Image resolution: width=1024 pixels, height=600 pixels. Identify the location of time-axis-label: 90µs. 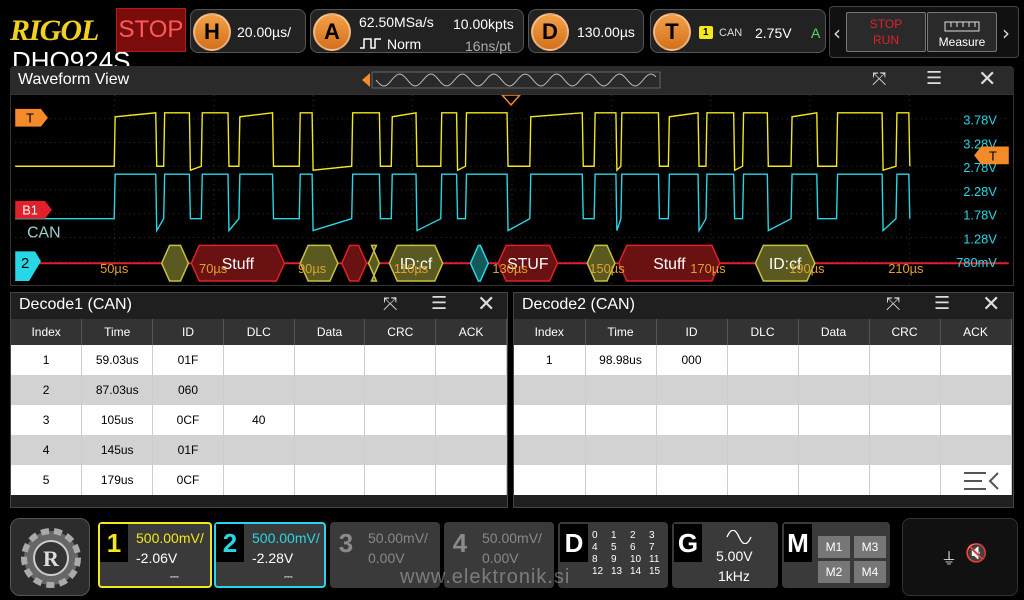
(312, 268).